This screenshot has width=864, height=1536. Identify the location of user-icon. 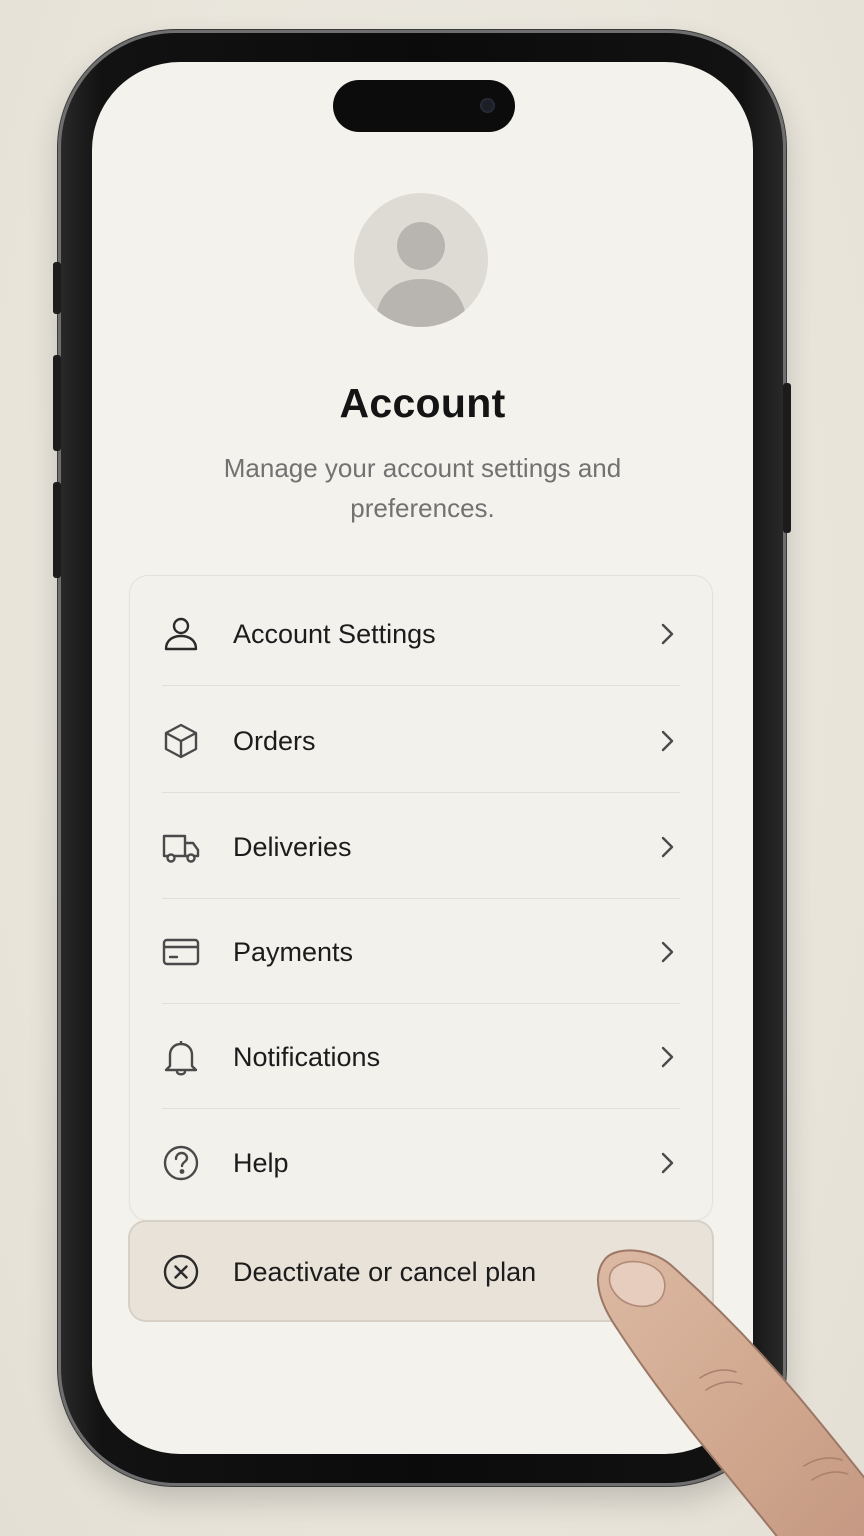
(181, 634).